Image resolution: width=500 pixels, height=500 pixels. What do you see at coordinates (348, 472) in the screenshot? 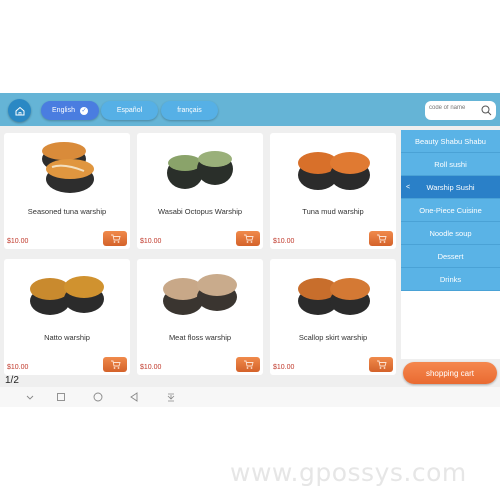
I see `watermark-text: www.gpossys.com` at bounding box center [348, 472].